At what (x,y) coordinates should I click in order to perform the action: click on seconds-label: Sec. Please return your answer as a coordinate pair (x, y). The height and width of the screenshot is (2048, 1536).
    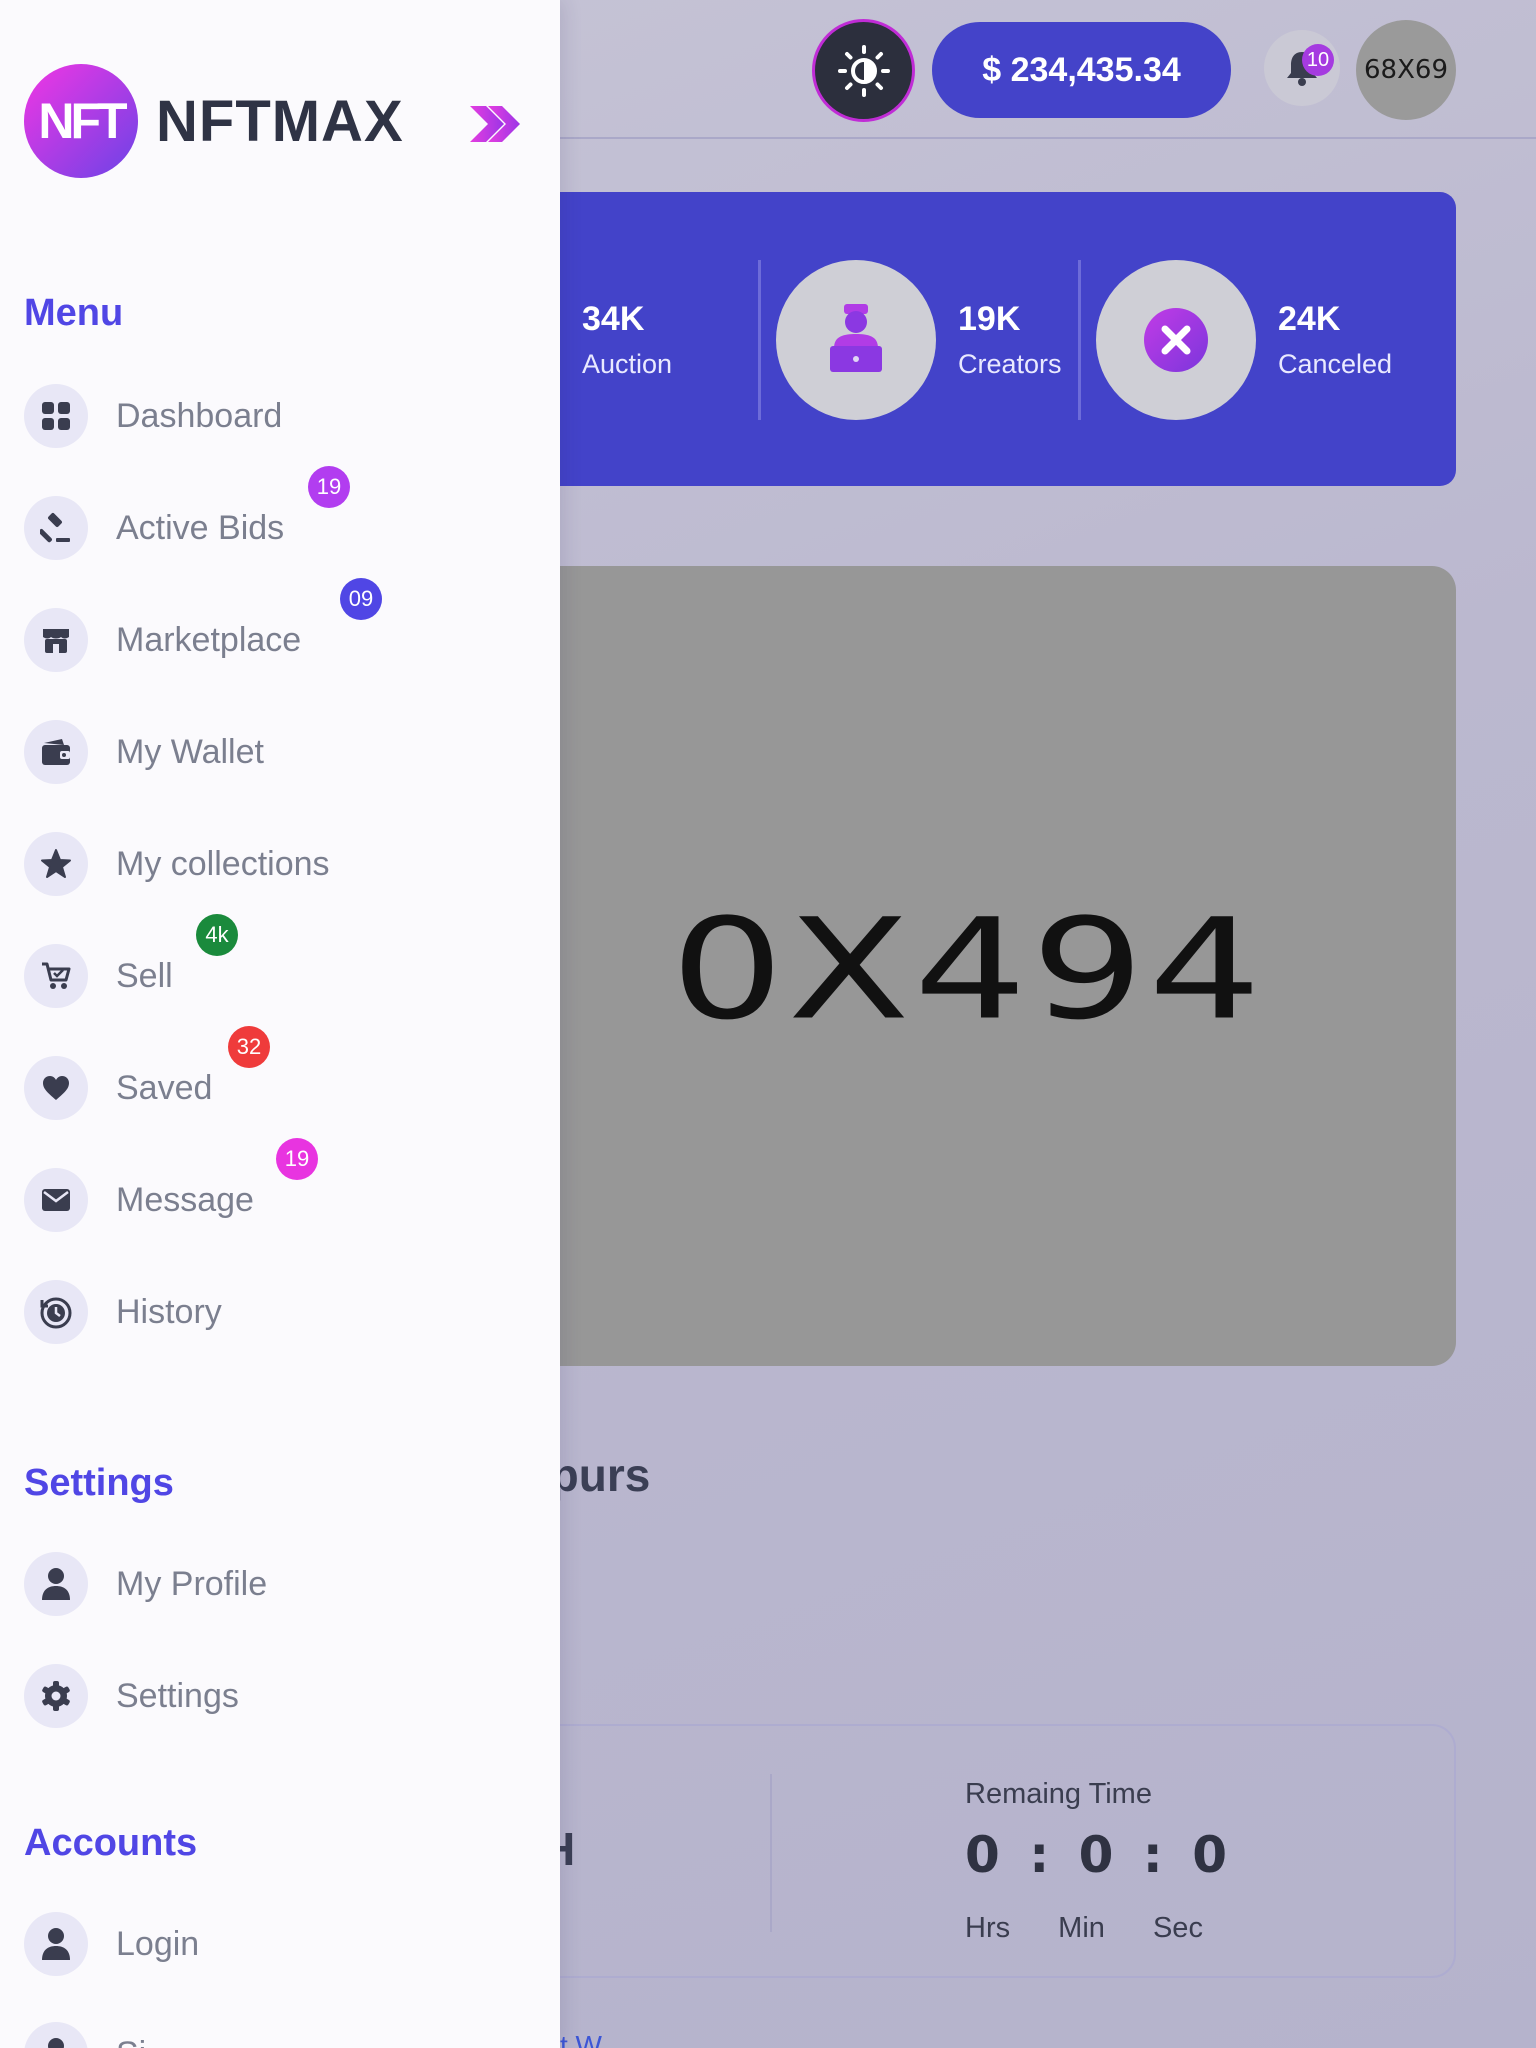
    Looking at the image, I should click on (1177, 1928).